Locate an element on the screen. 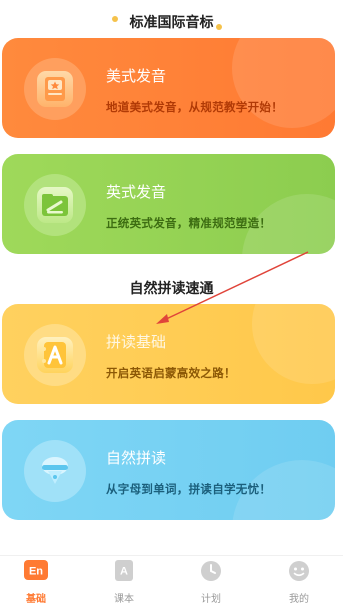 This screenshot has height=615, width=343. tab-textbook: A 课本 is located at coordinates (124, 584).